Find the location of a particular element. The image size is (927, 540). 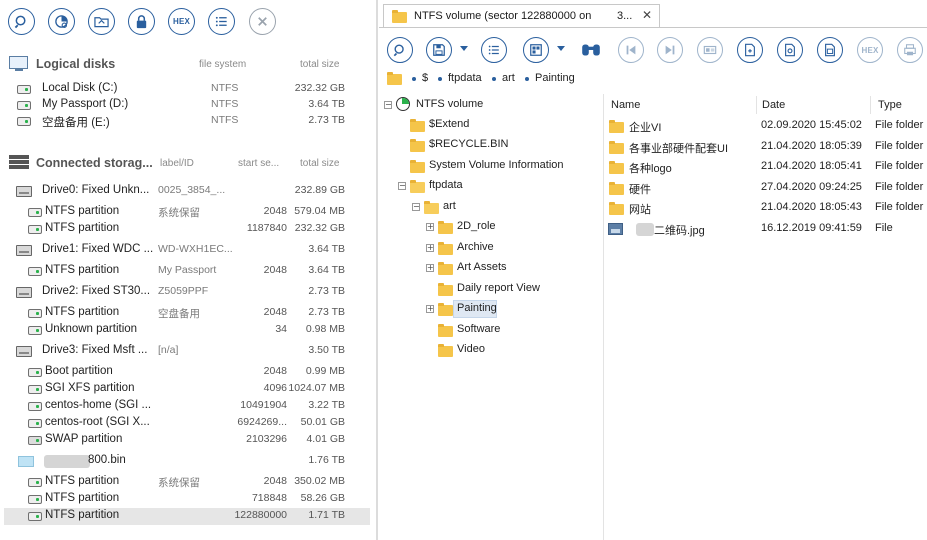

file-name: 硬件 is located at coordinates (640, 189).